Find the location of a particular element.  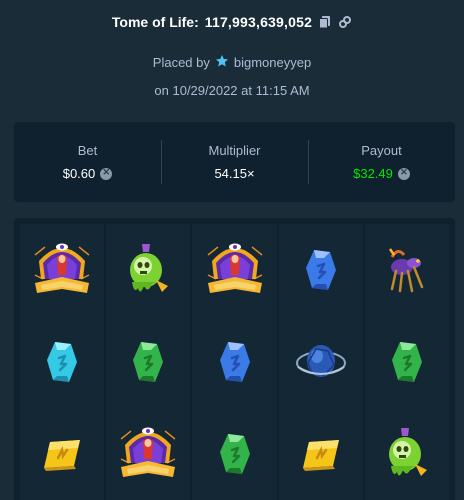

payout-stat: Payout $32.49 is located at coordinates (381, 162).